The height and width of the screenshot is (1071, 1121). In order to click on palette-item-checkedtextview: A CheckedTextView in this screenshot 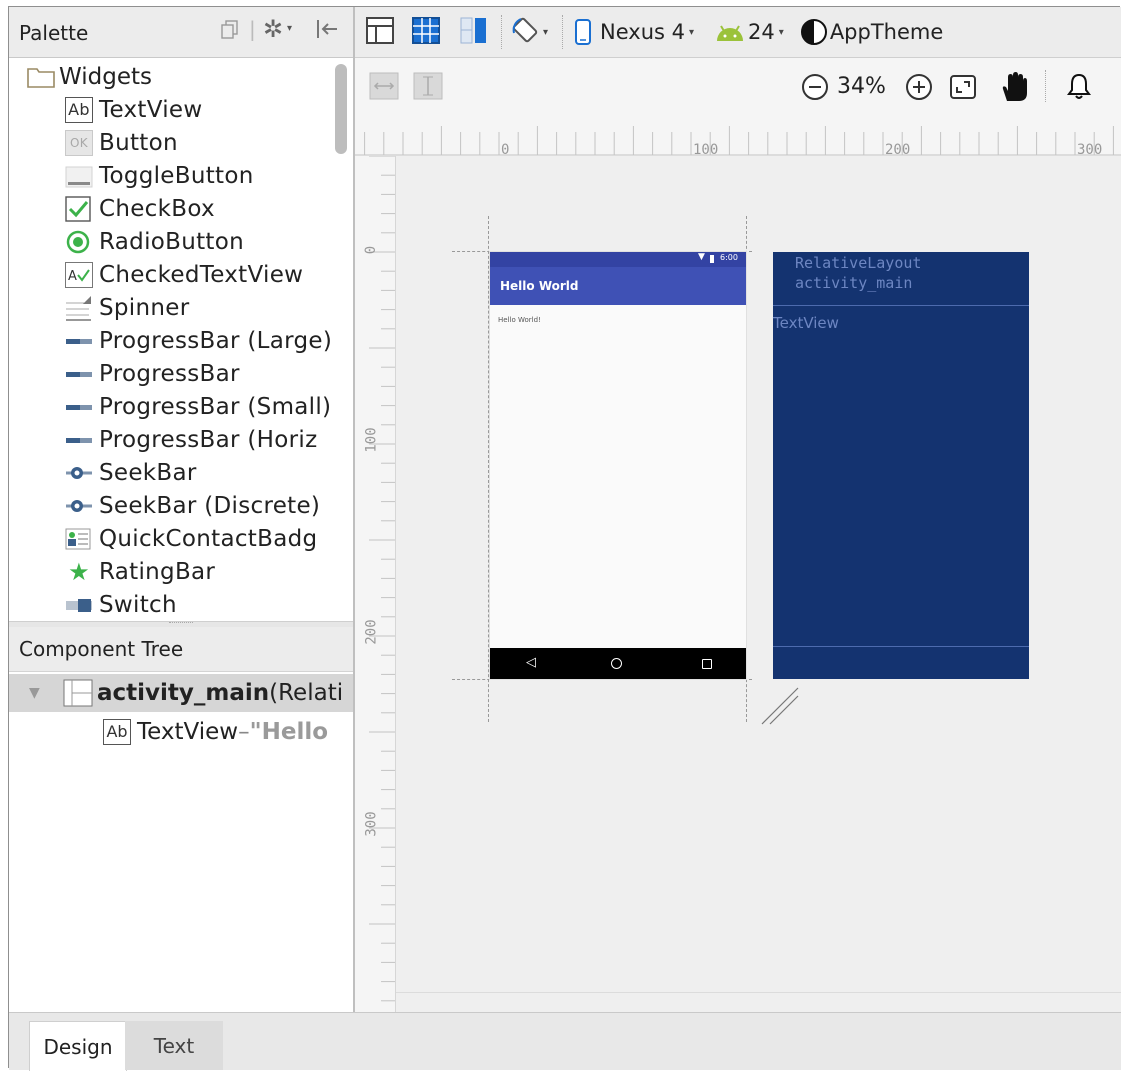, I will do `click(184, 274)`.